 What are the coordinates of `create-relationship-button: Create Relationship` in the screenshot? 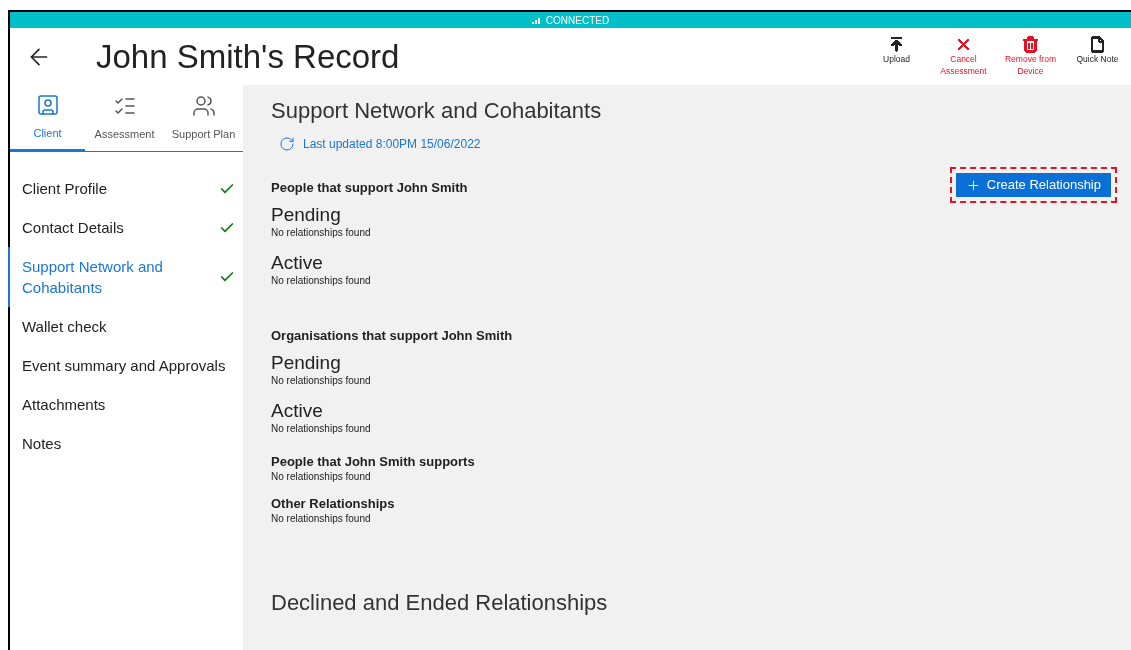 It's located at (1033, 185).